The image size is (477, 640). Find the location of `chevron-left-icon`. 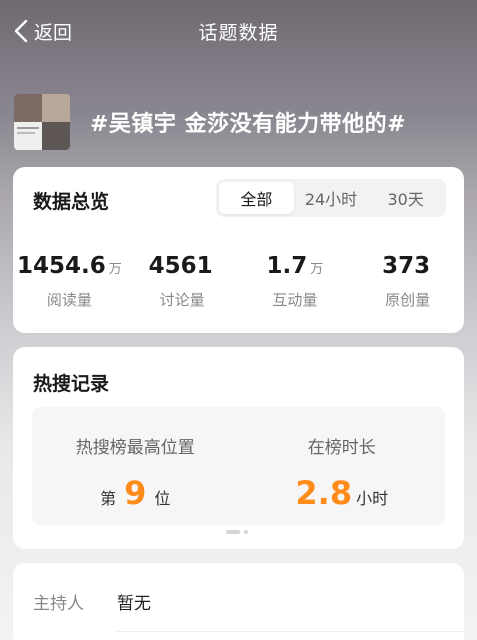

chevron-left-icon is located at coordinates (21, 31).